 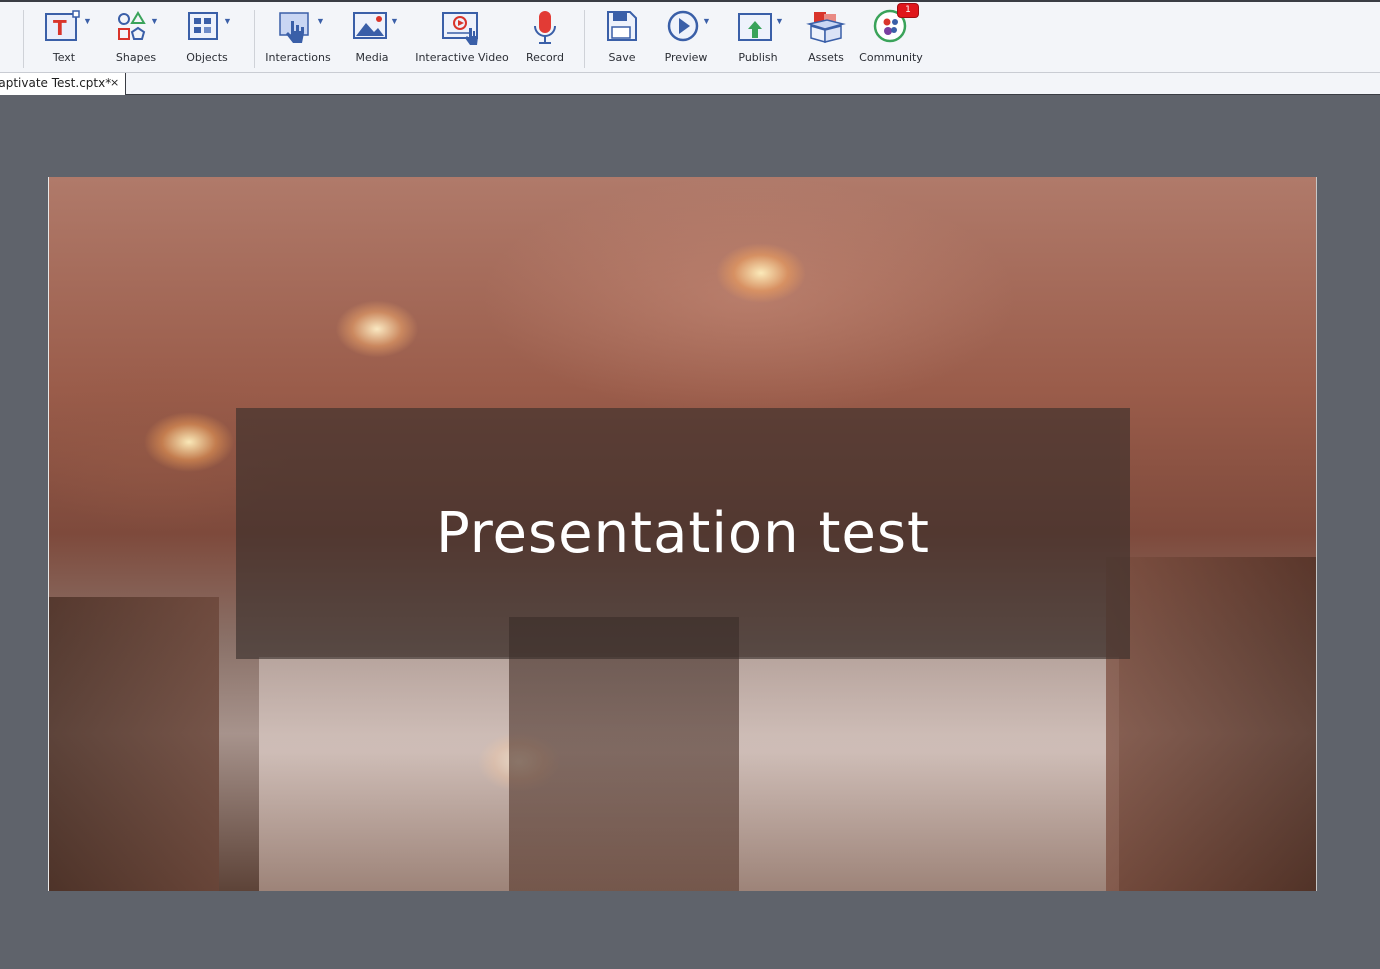 I want to click on assets-box-icon, so click(x=826, y=28).